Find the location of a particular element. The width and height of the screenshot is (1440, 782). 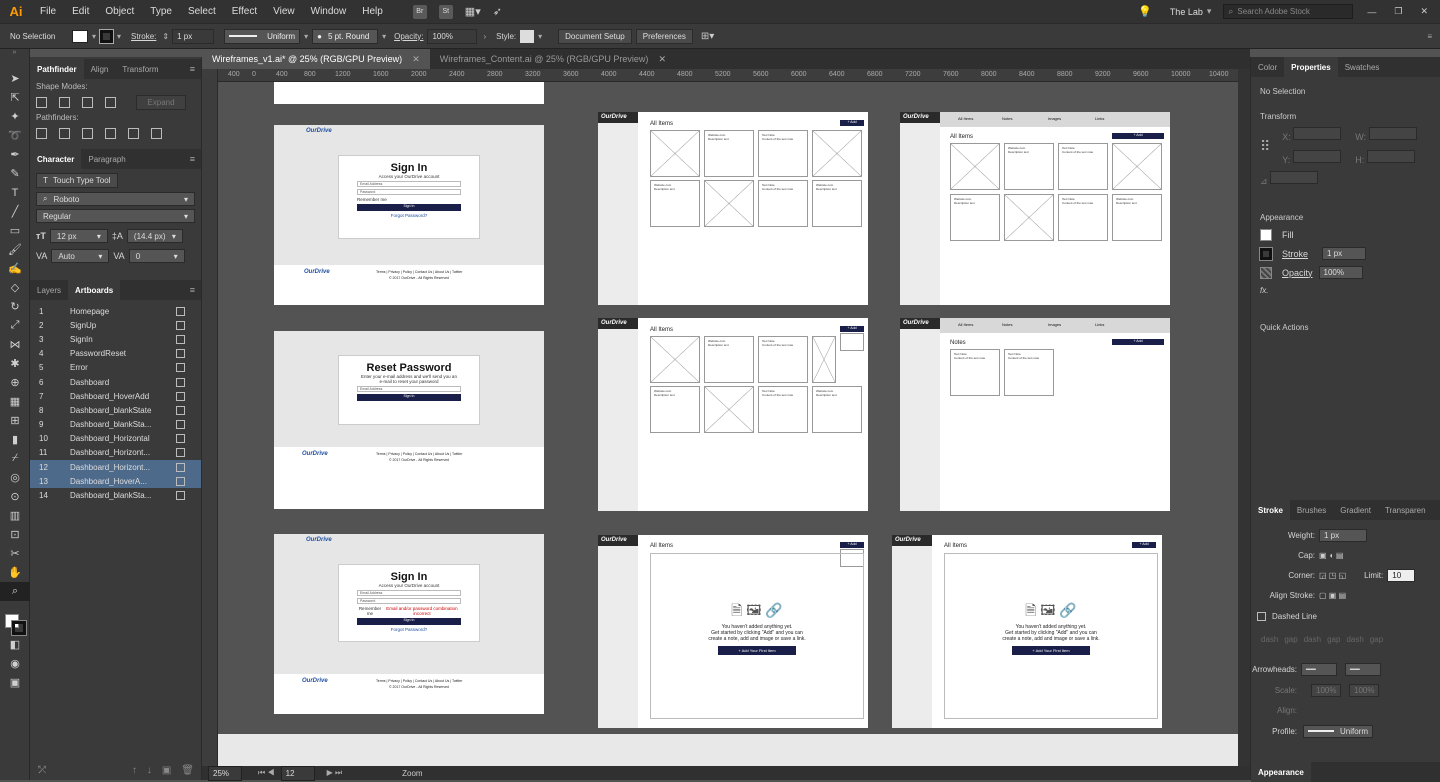

curvature-tool-icon: ✎ is located at coordinates (15, 173).